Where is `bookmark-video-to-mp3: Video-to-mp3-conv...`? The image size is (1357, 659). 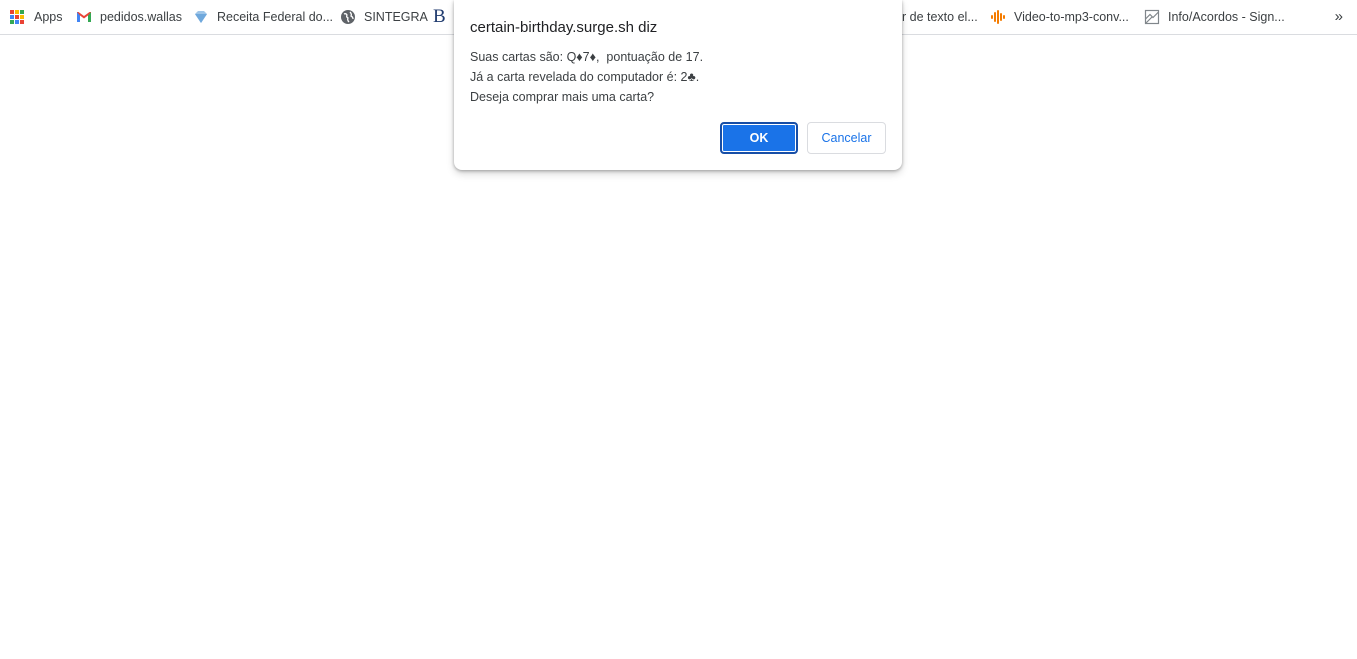 bookmark-video-to-mp3: Video-to-mp3-conv... is located at coordinates (1059, 17).